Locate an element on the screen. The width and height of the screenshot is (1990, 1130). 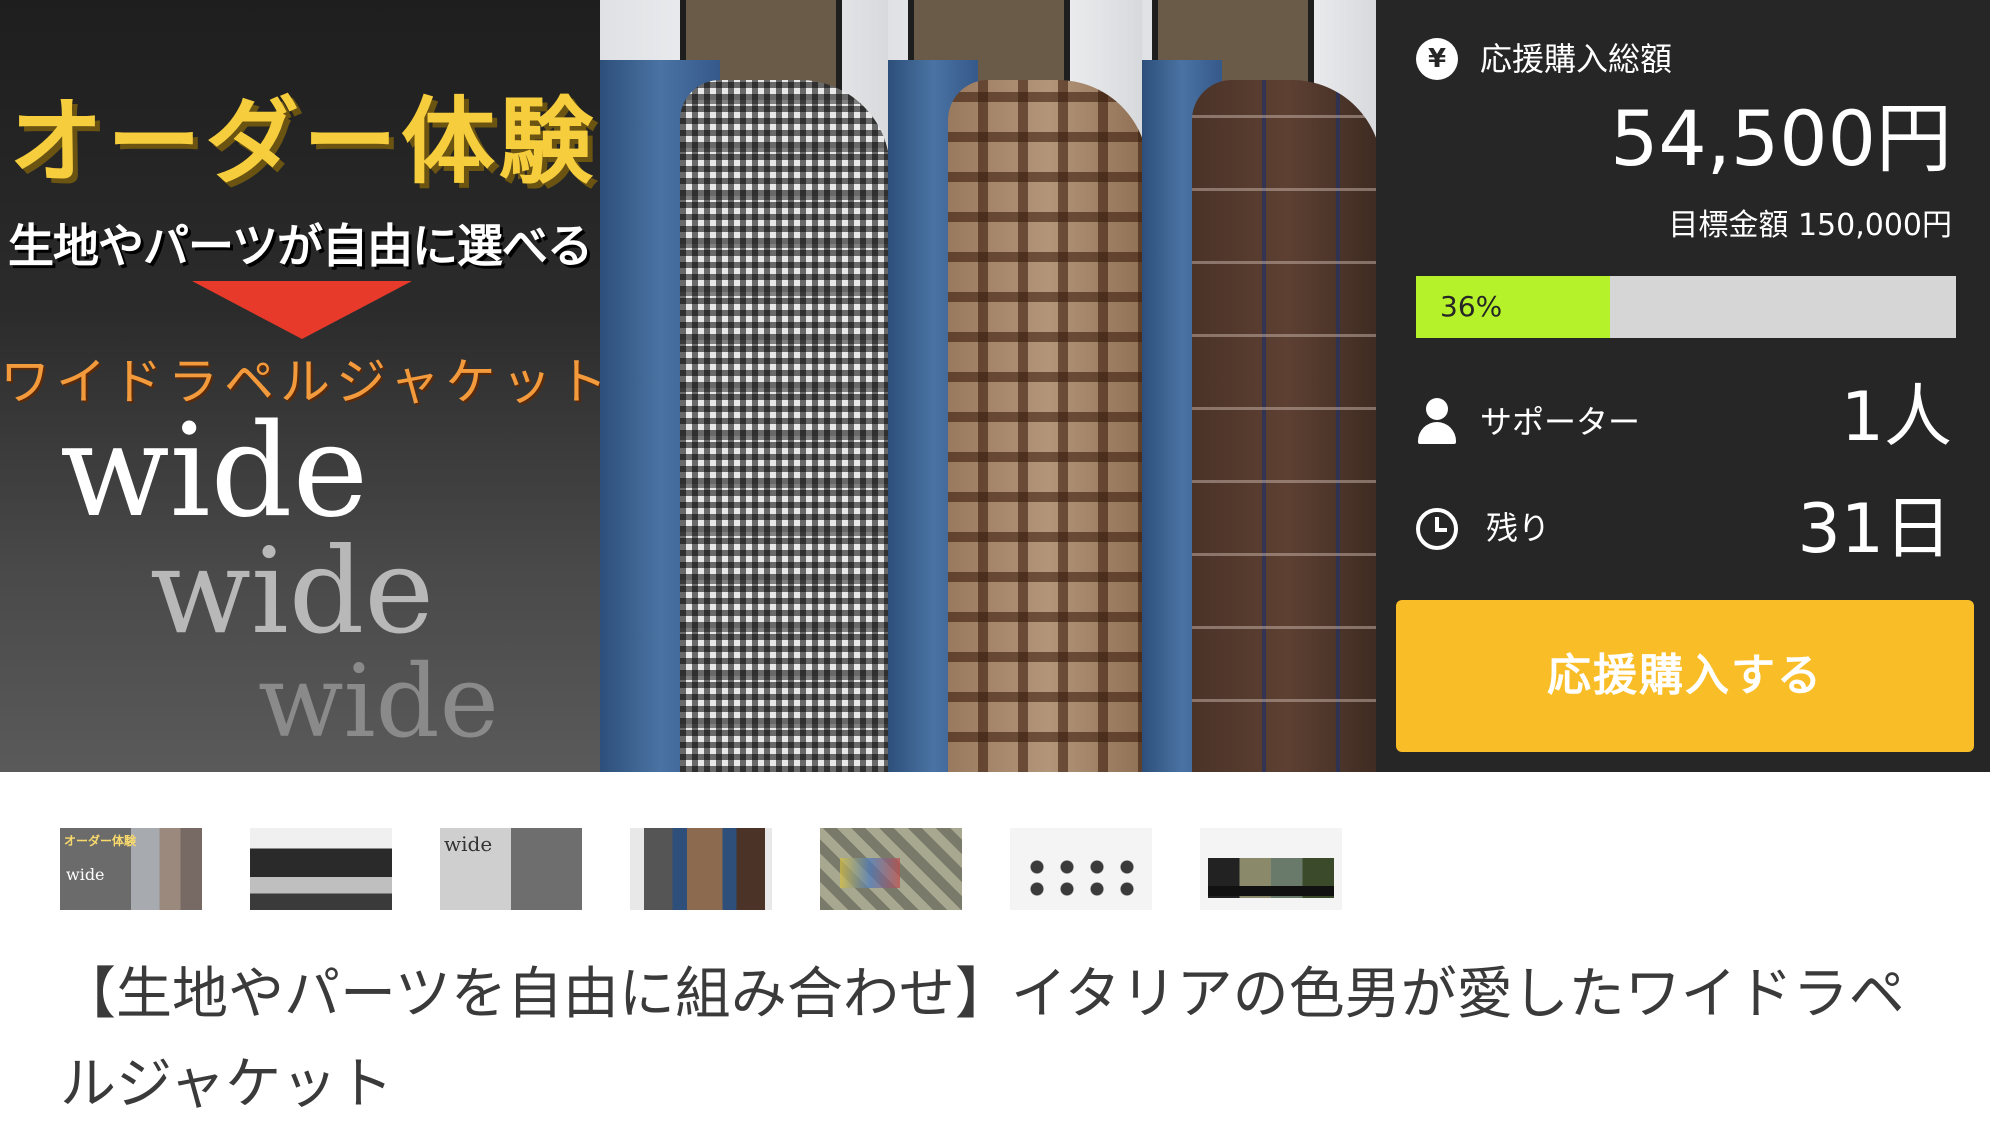
thumbnail-1-wide: wide is located at coordinates (85, 874).